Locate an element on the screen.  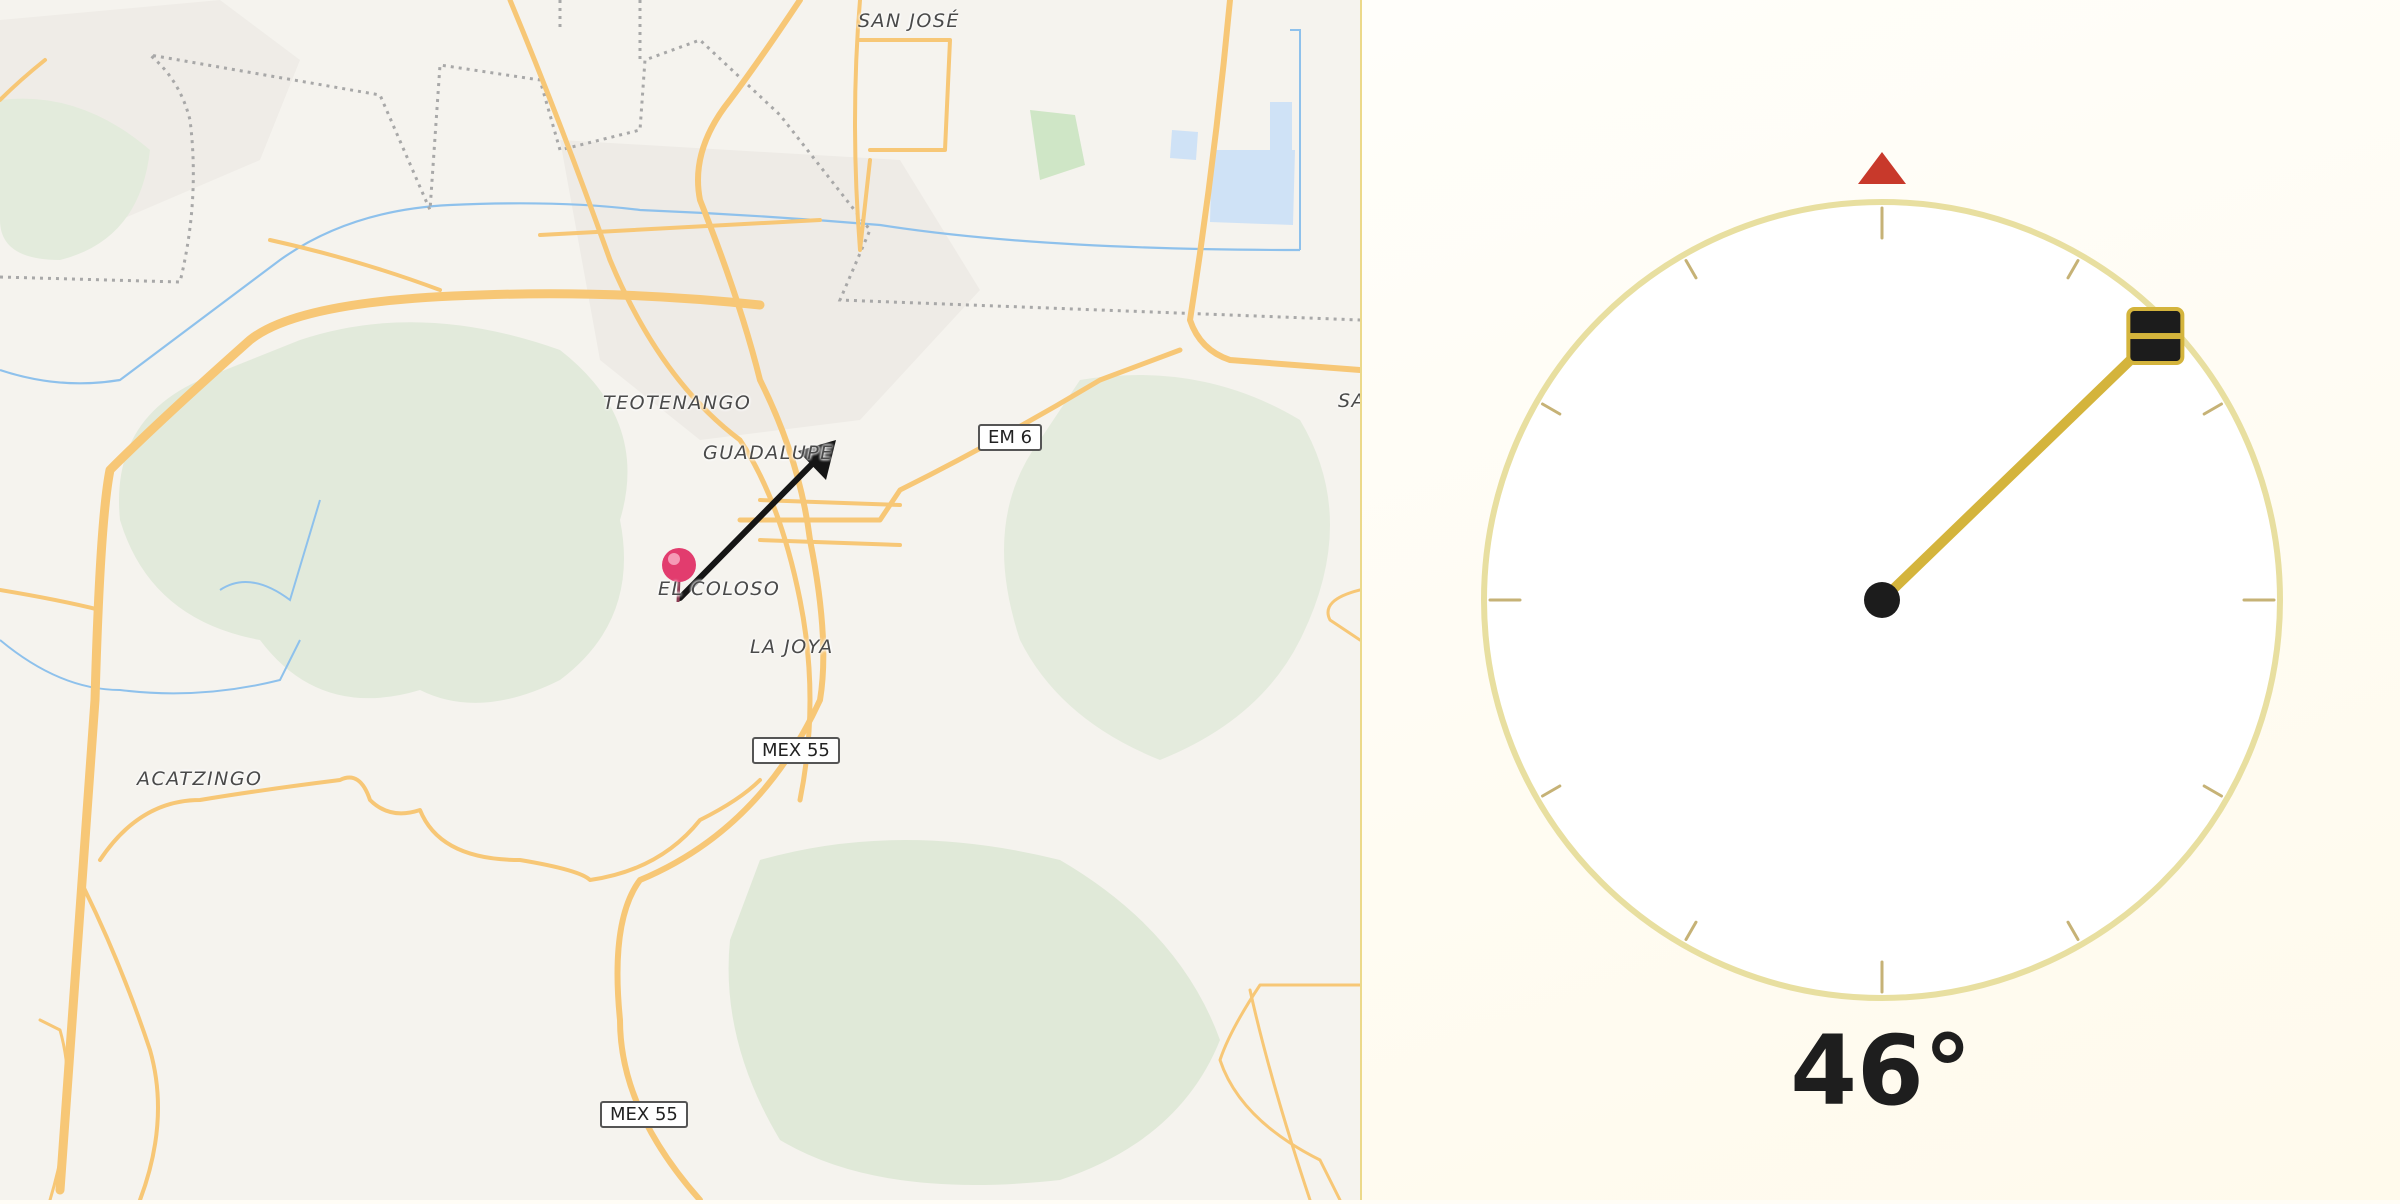
place-label-la-joya: LA JOYA is located at coordinates (792, 647).